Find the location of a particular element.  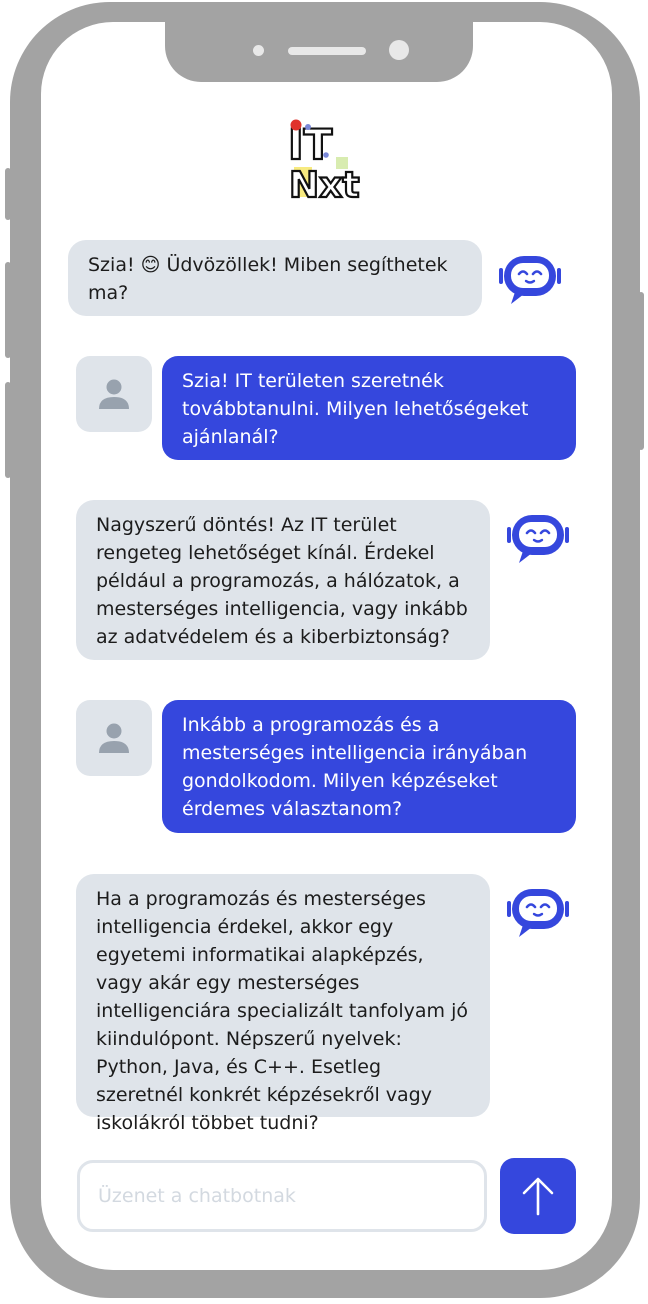

arrow-up-icon is located at coordinates (538, 1196).